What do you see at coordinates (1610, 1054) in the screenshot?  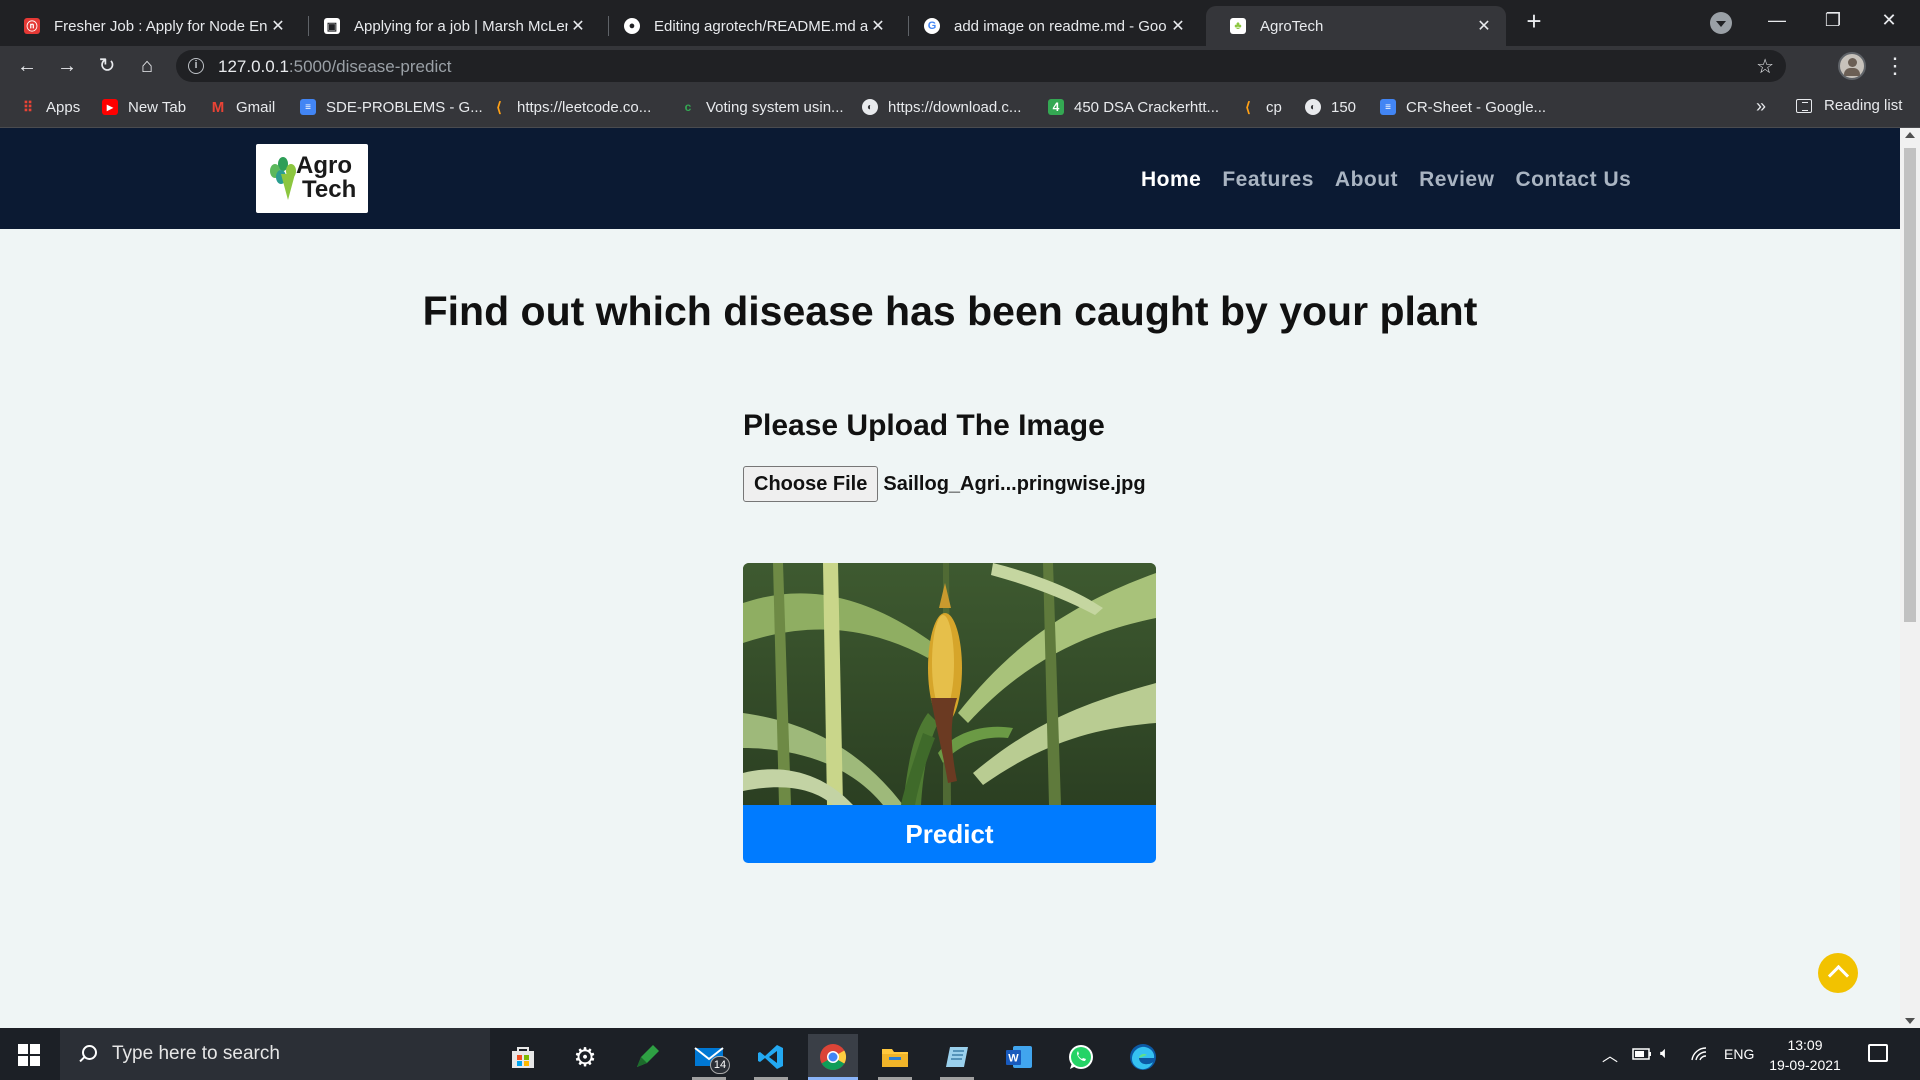 I see `show-hidden-icons-chevron-icon: ︿` at bounding box center [1610, 1054].